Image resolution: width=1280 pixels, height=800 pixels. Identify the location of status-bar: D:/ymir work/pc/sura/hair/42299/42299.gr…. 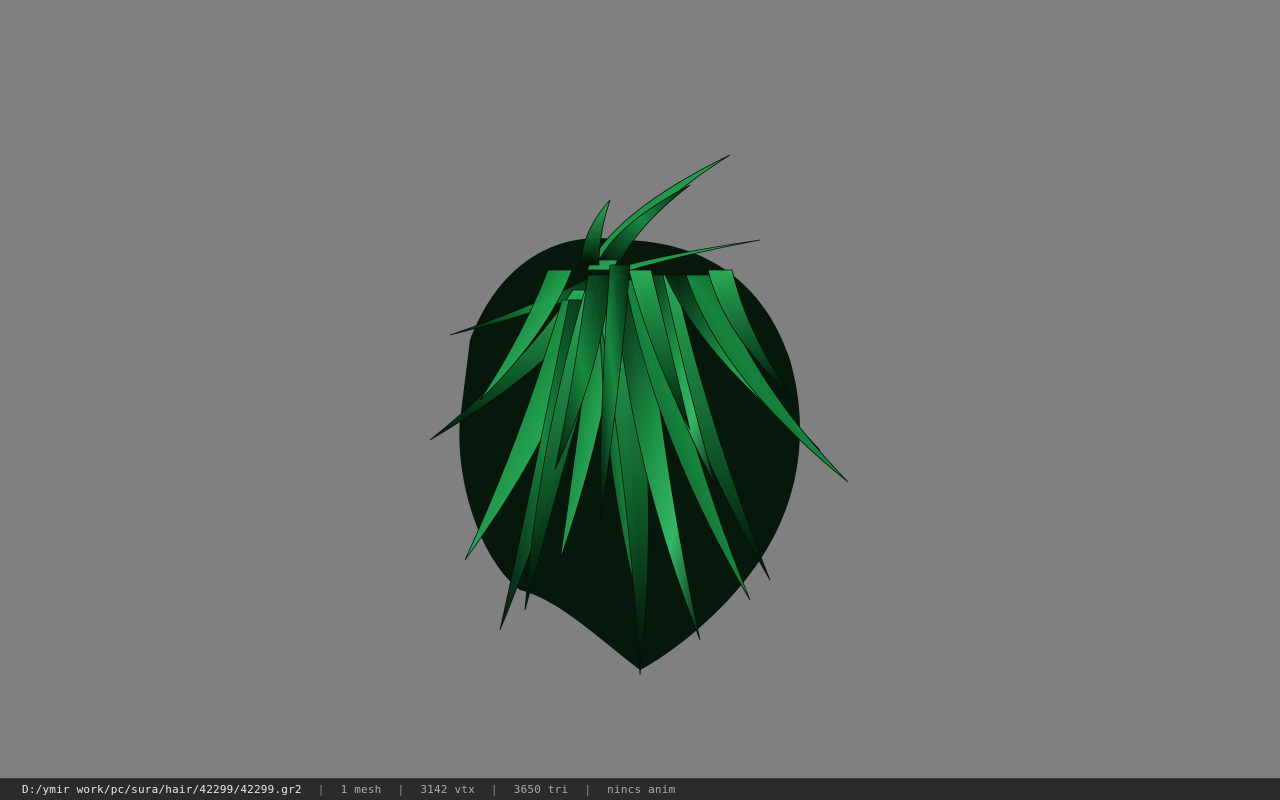
(640, 789).